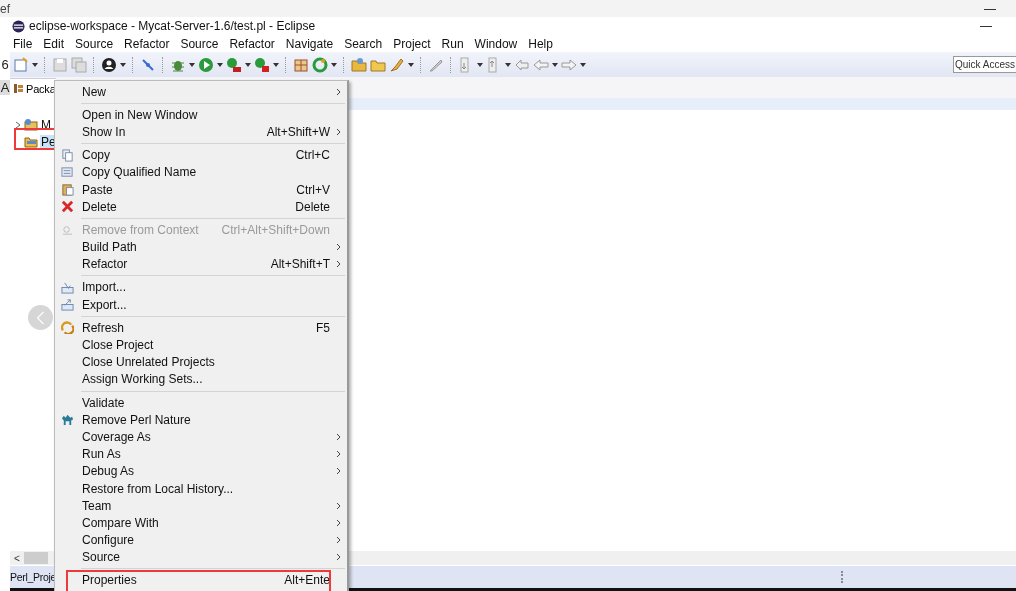 This screenshot has width=1016, height=591. Describe the element at coordinates (173, 26) in the screenshot. I see `window-title: eclipse-workspace - Mycat-Server-1.6/test.pl - Eclipse` at that location.